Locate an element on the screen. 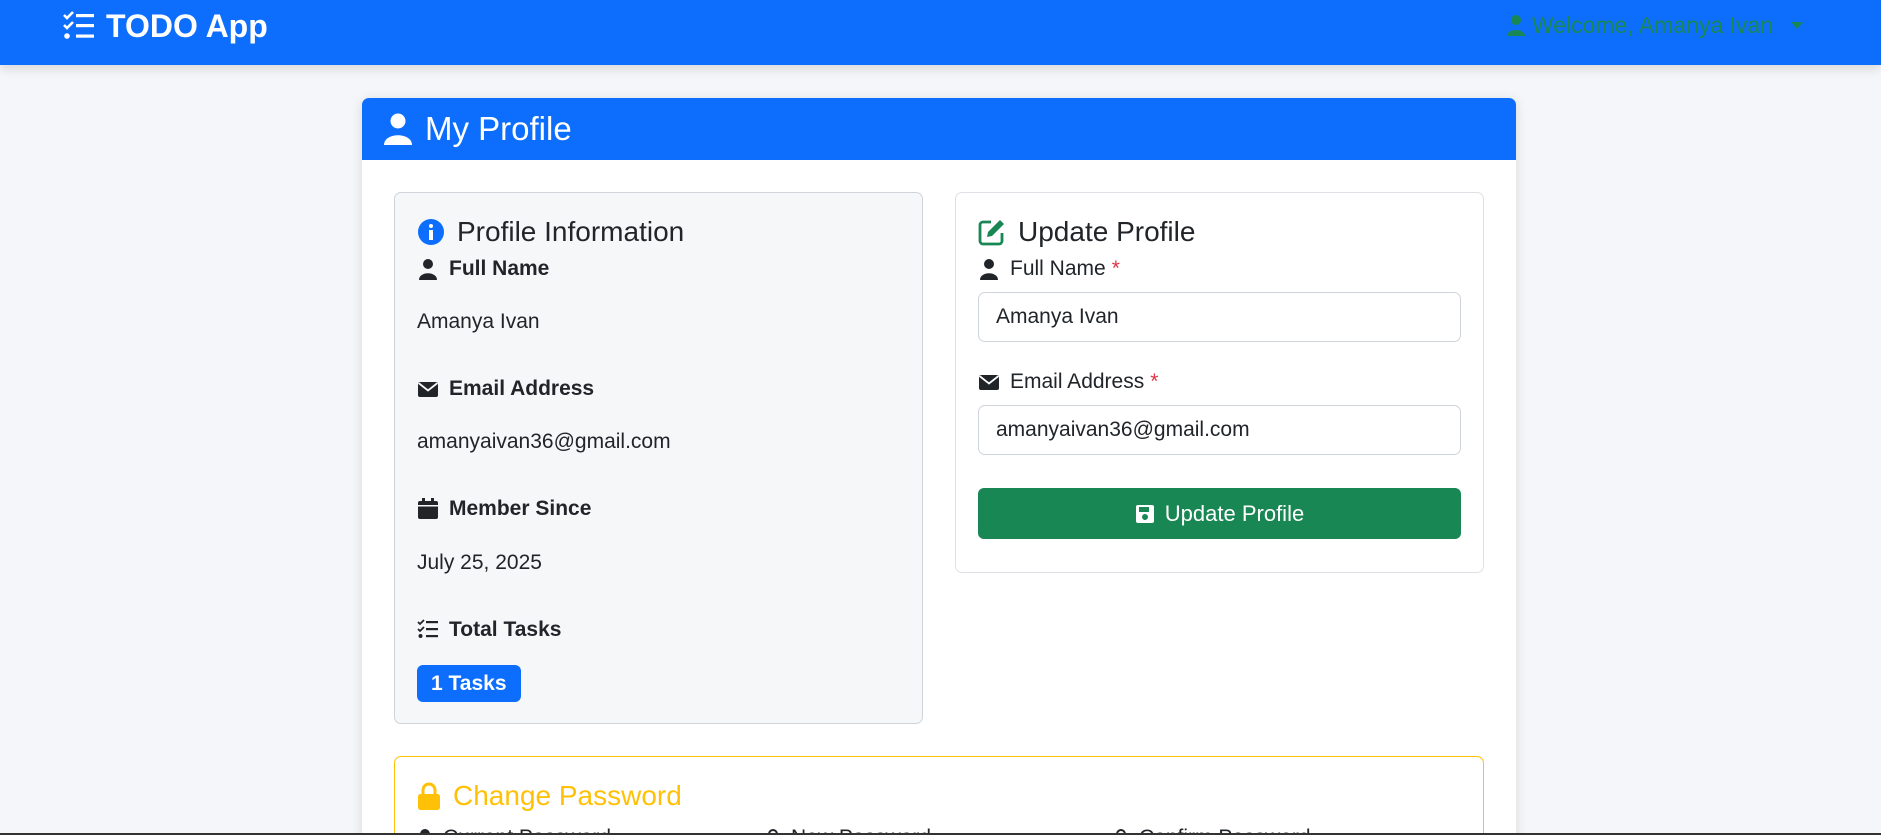  update-email-label: Email Address * is located at coordinates (1219, 382).